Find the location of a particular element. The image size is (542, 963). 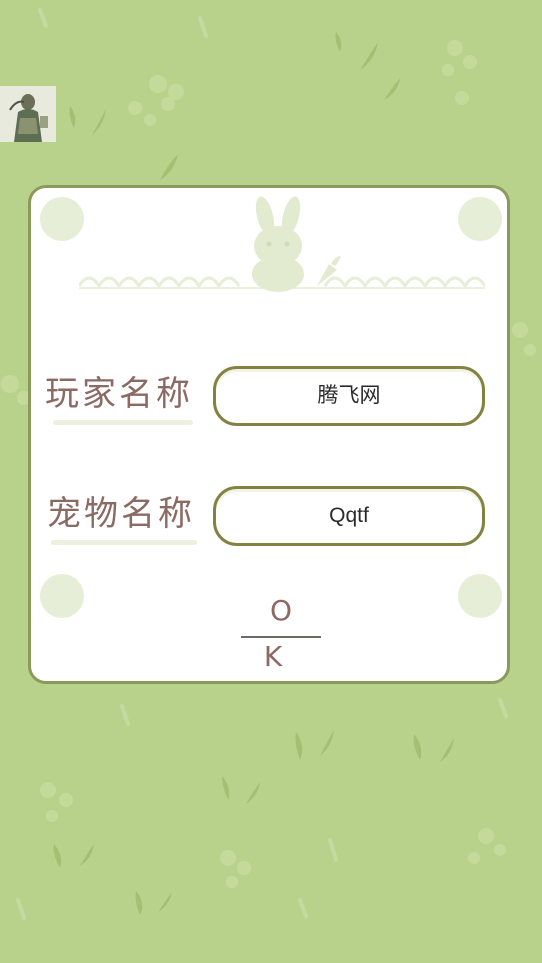

pet-name-input: Qqtf is located at coordinates (349, 516).